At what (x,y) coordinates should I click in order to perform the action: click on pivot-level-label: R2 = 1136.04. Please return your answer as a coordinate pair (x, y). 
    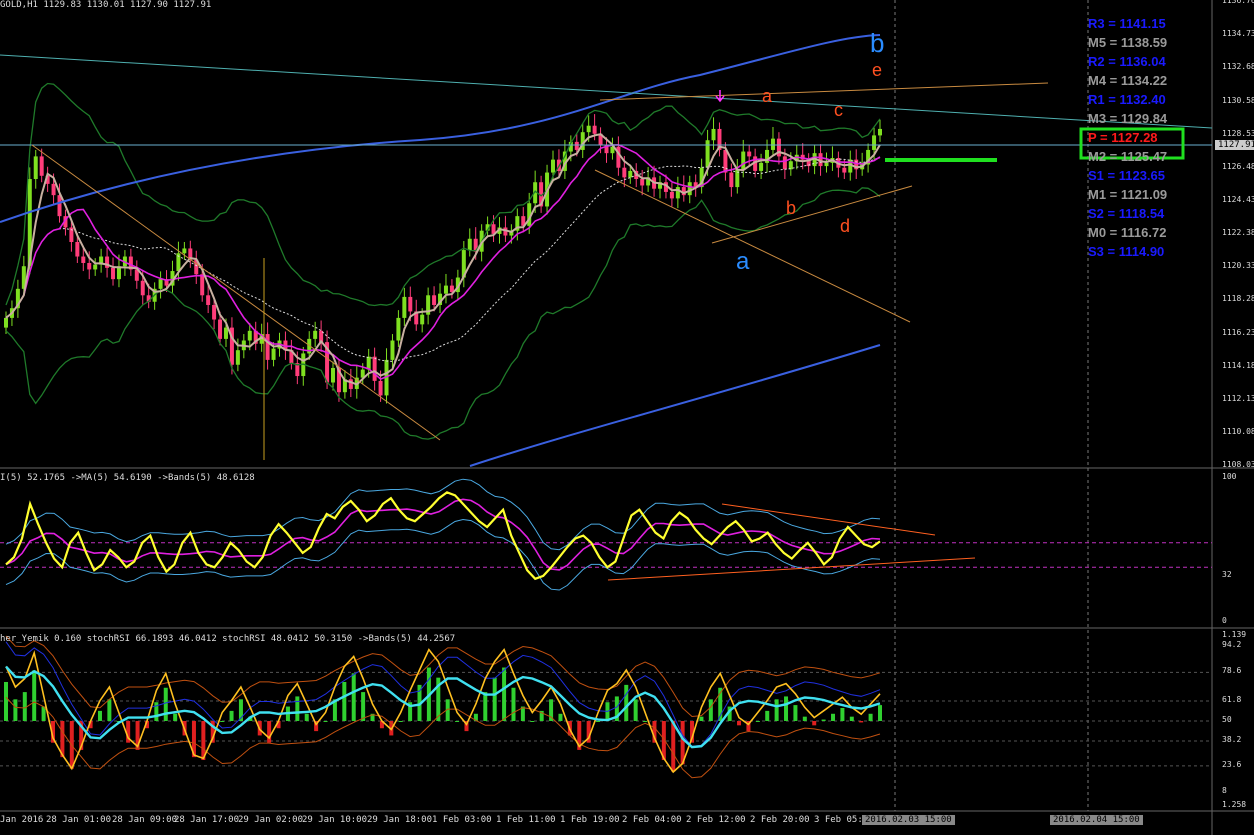
    Looking at the image, I should click on (1127, 61).